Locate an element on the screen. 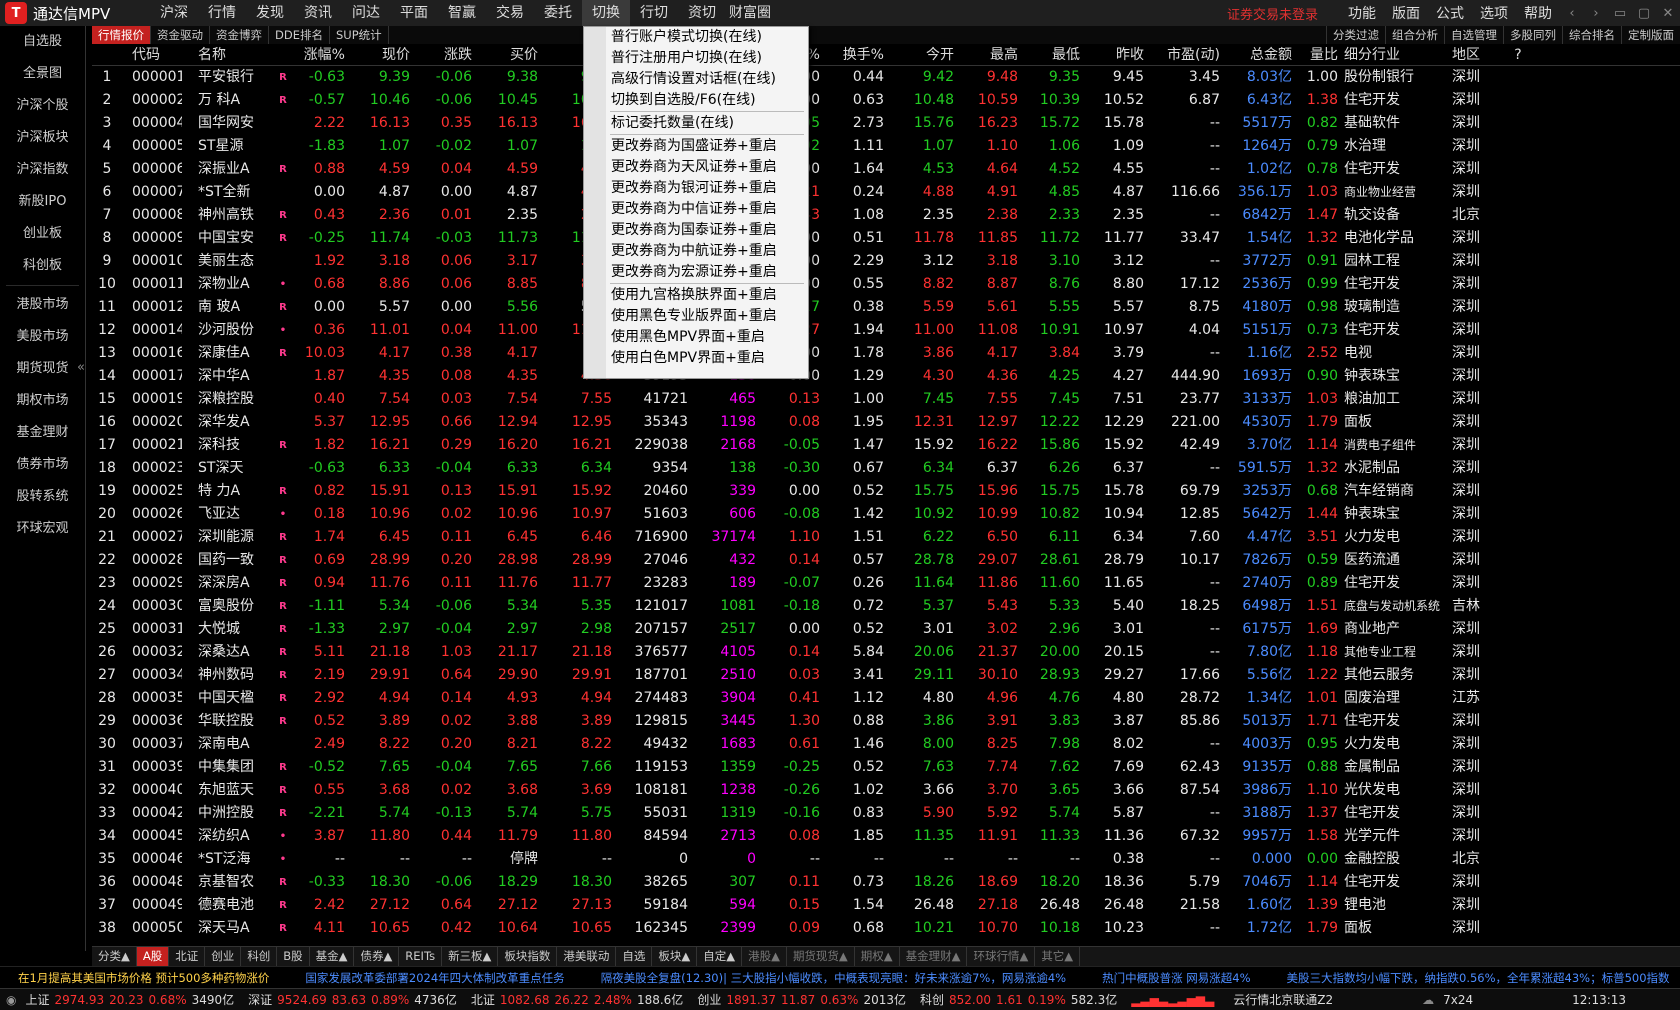 The image size is (1680, 1010). header-cell-5: 现价 is located at coordinates (380, 55).